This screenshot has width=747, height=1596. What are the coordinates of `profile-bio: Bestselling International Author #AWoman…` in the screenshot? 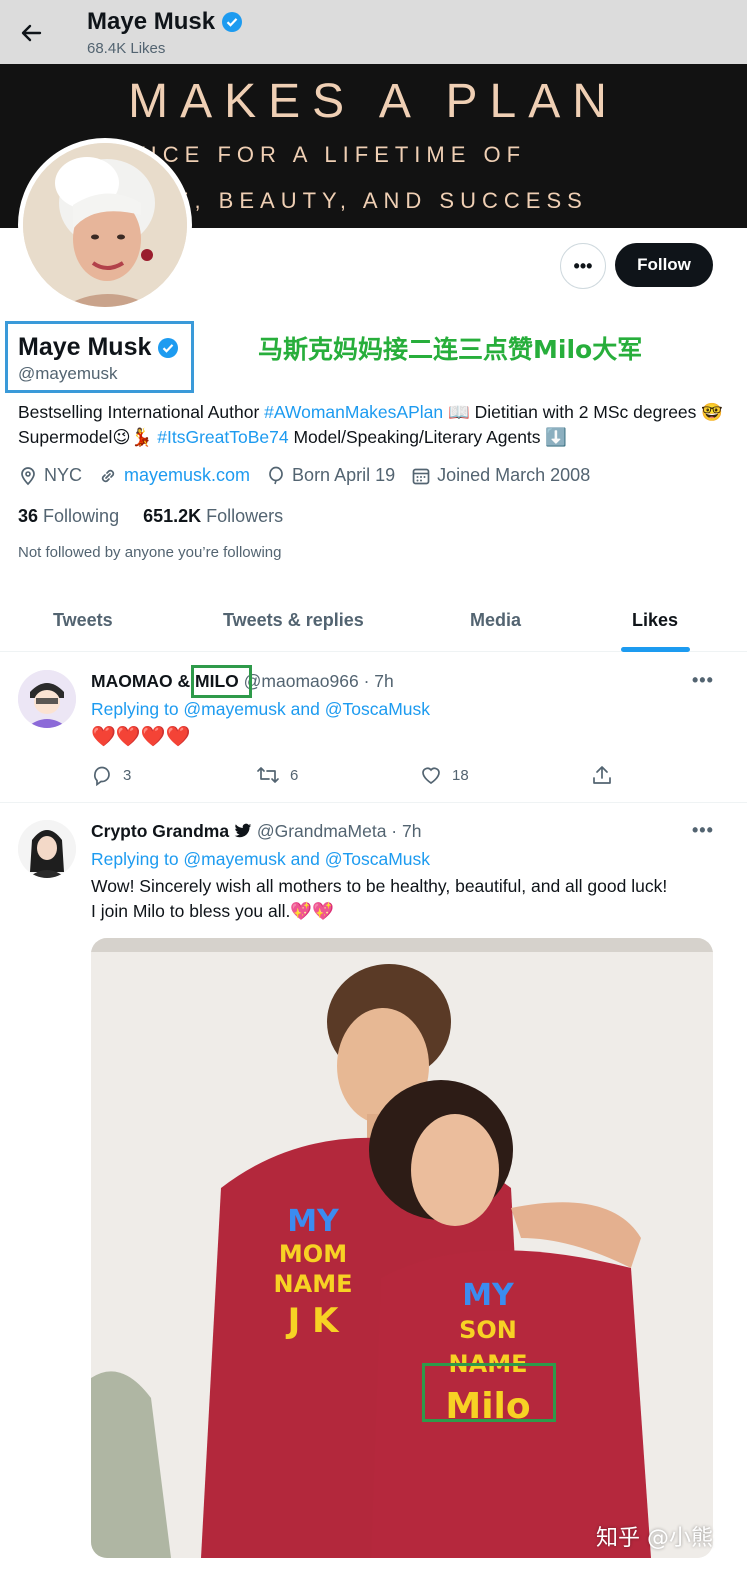 It's located at (374, 425).